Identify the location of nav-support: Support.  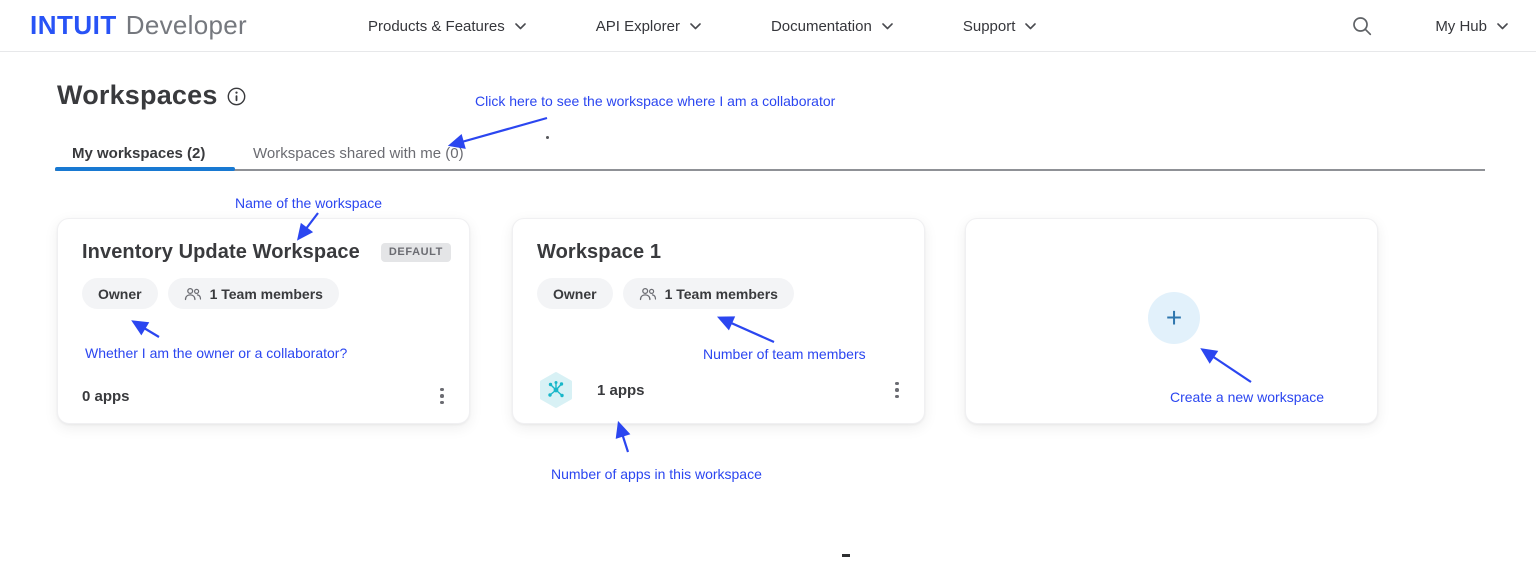
(1000, 26).